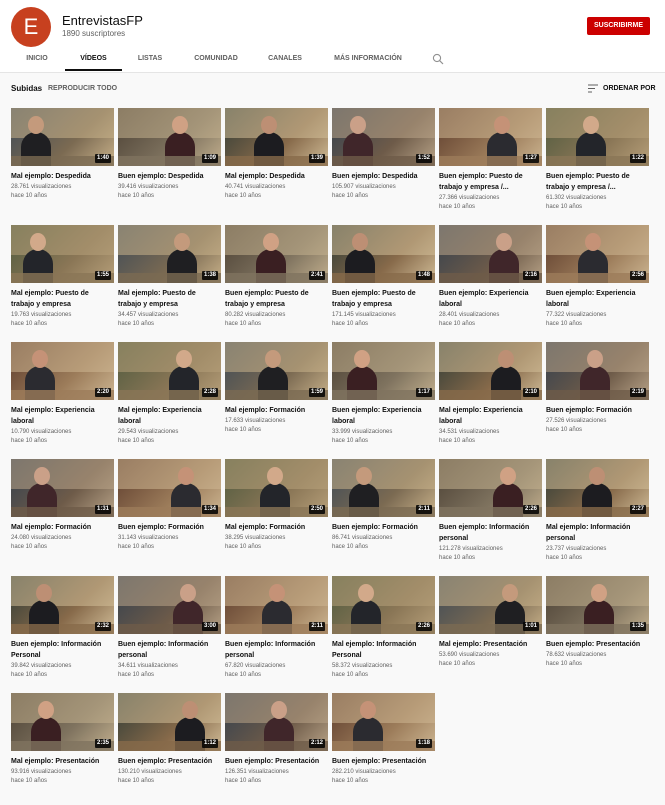 The image size is (665, 805). I want to click on video-thumbnail: 2:50, so click(276, 488).